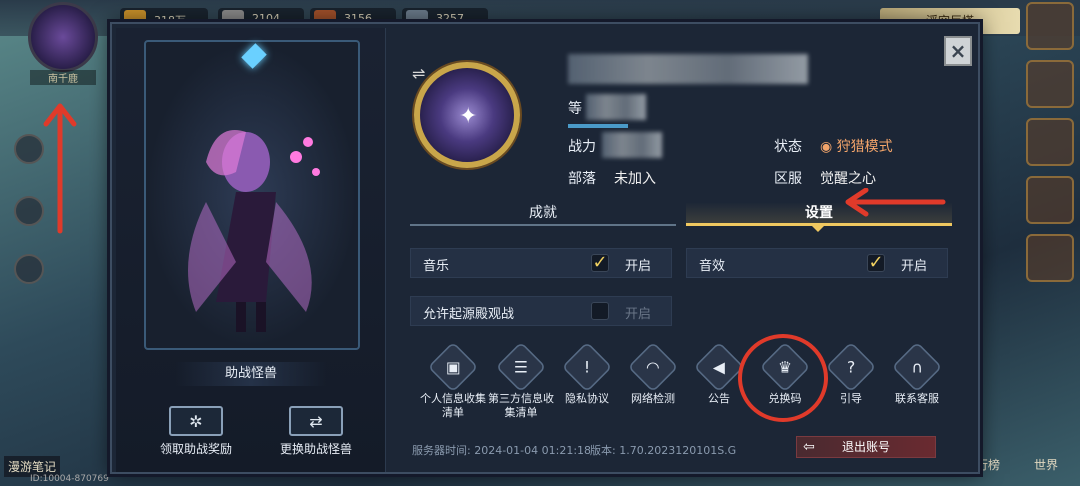 The height and width of the screenshot is (486, 1080). Describe the element at coordinates (638, 266) in the screenshot. I see `music-state: 开启` at that location.